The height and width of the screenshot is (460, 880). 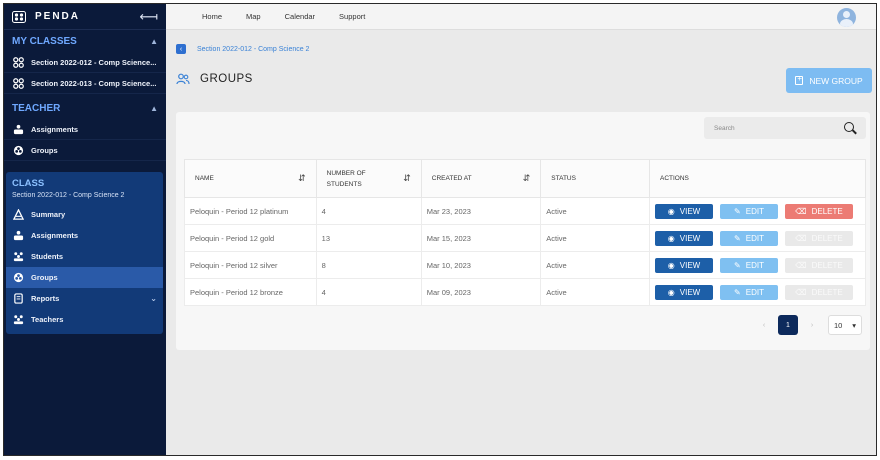 I want to click on sidebar-item-groups: Groups, so click(x=84, y=277).